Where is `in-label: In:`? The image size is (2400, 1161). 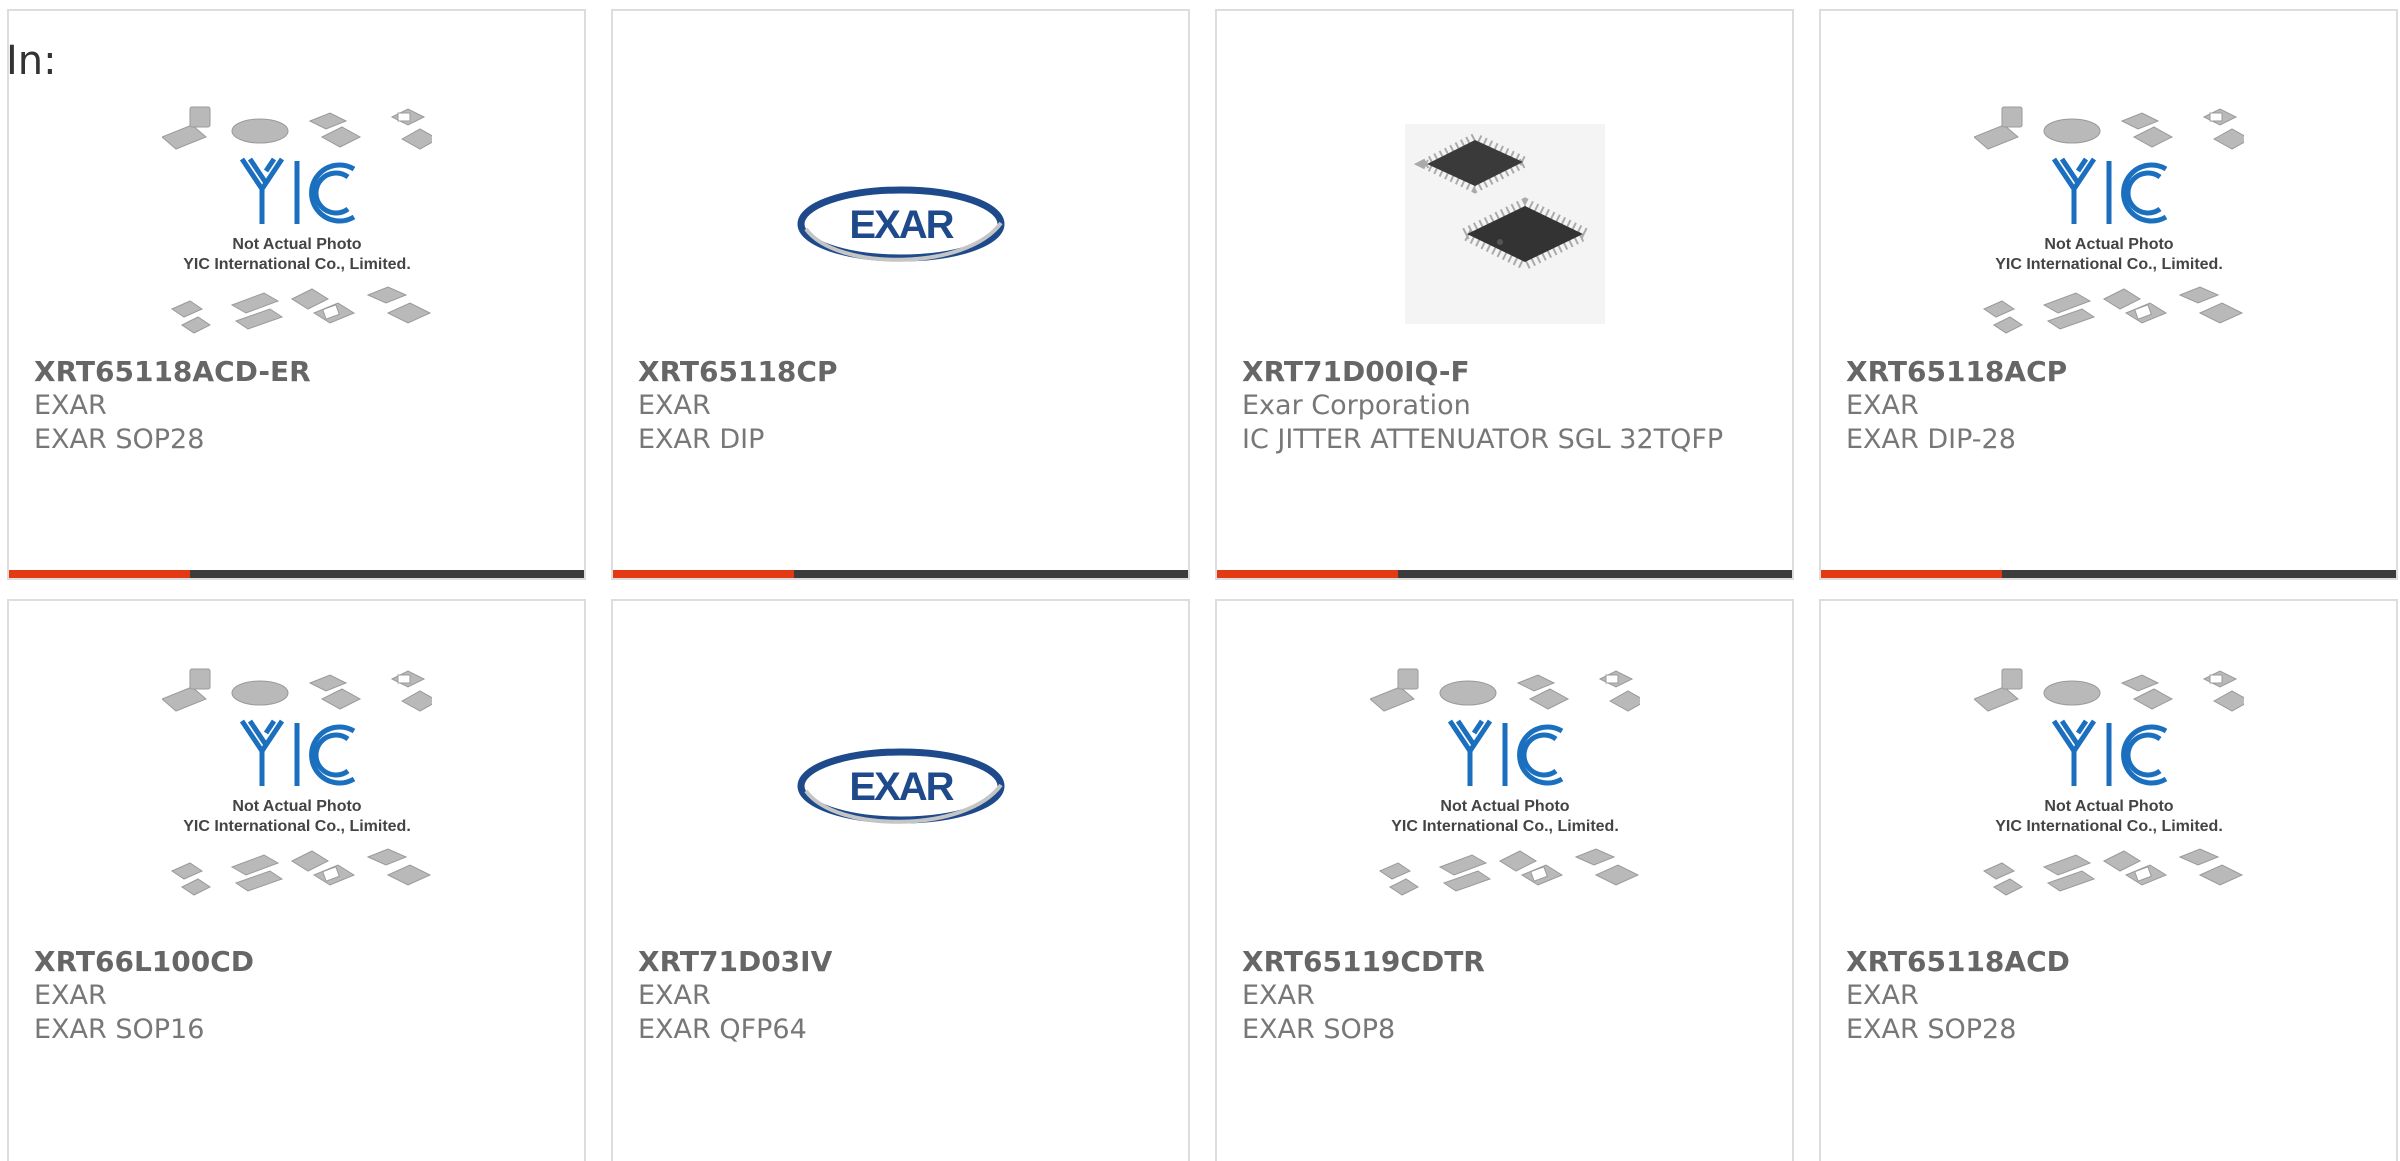 in-label: In: is located at coordinates (31, 61).